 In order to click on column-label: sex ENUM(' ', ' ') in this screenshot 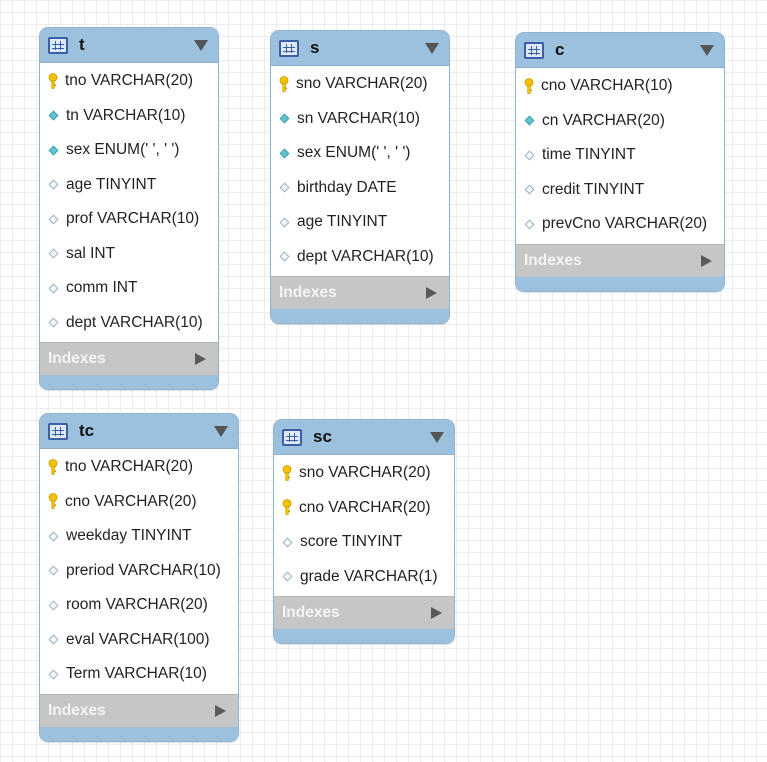, I will do `click(354, 153)`.